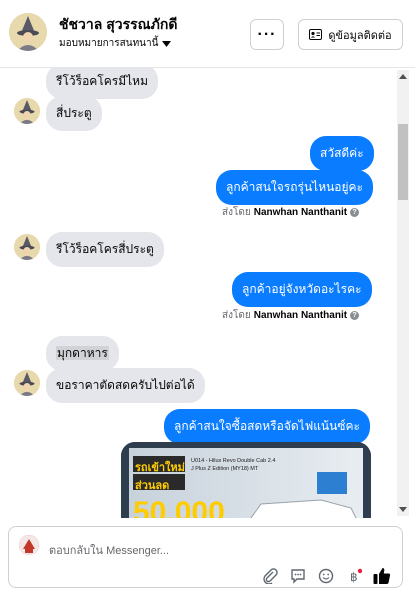 The height and width of the screenshot is (592, 415). I want to click on more-options-button: ···, so click(267, 34).